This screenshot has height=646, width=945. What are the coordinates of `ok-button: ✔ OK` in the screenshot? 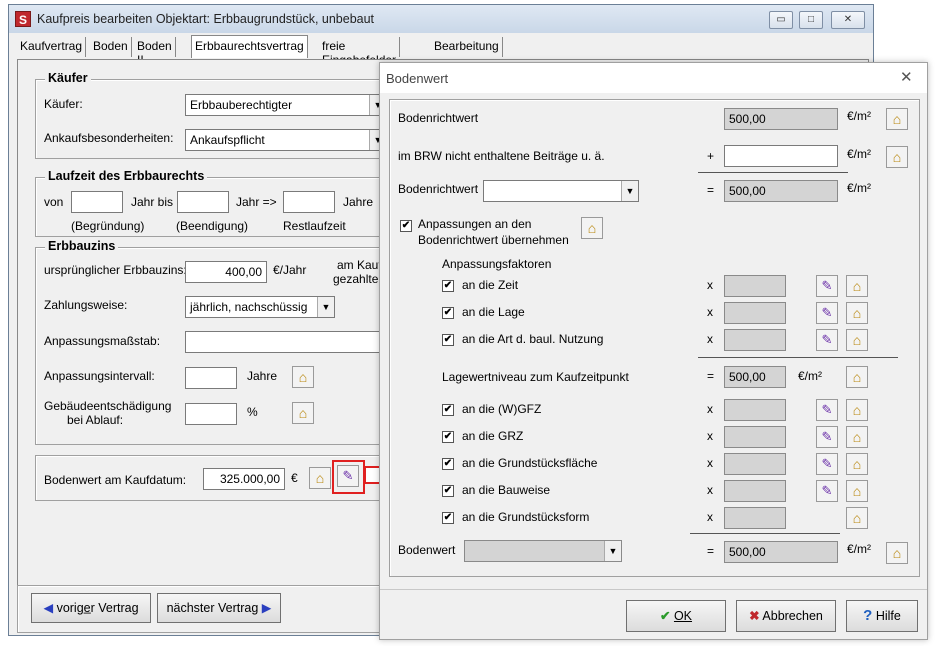 It's located at (676, 616).